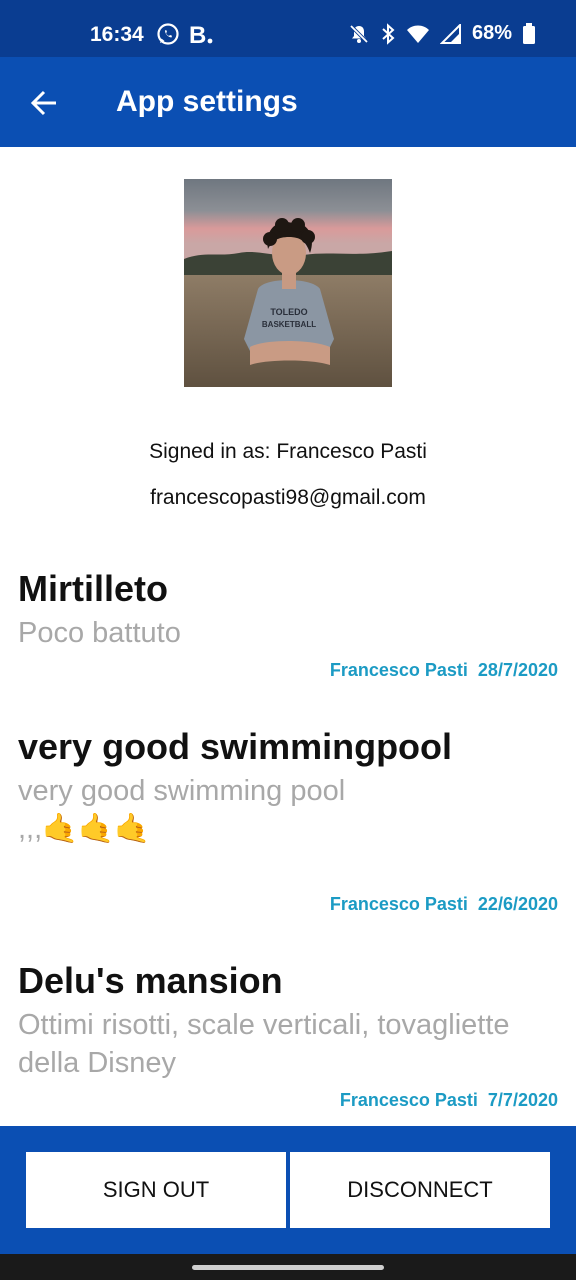 The height and width of the screenshot is (1280, 576). What do you see at coordinates (289, 324) in the screenshot?
I see `shirt-text-line2: BASKETBALL` at bounding box center [289, 324].